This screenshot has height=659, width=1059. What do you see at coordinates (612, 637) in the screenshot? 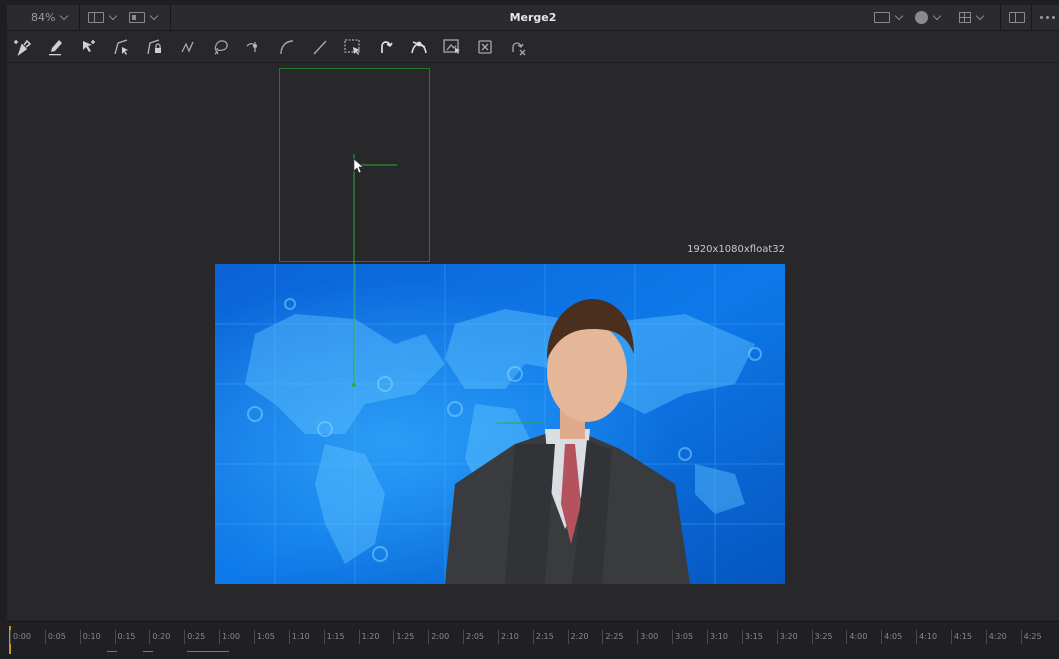
I see `timeline-tick: 2:25` at bounding box center [612, 637].